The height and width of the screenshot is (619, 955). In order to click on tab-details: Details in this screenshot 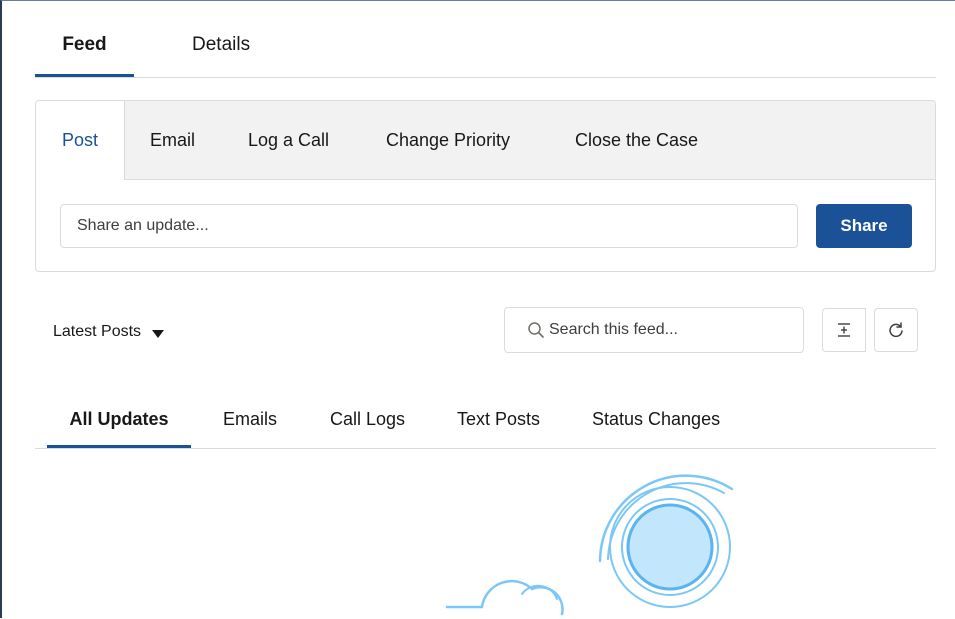, I will do `click(221, 49)`.